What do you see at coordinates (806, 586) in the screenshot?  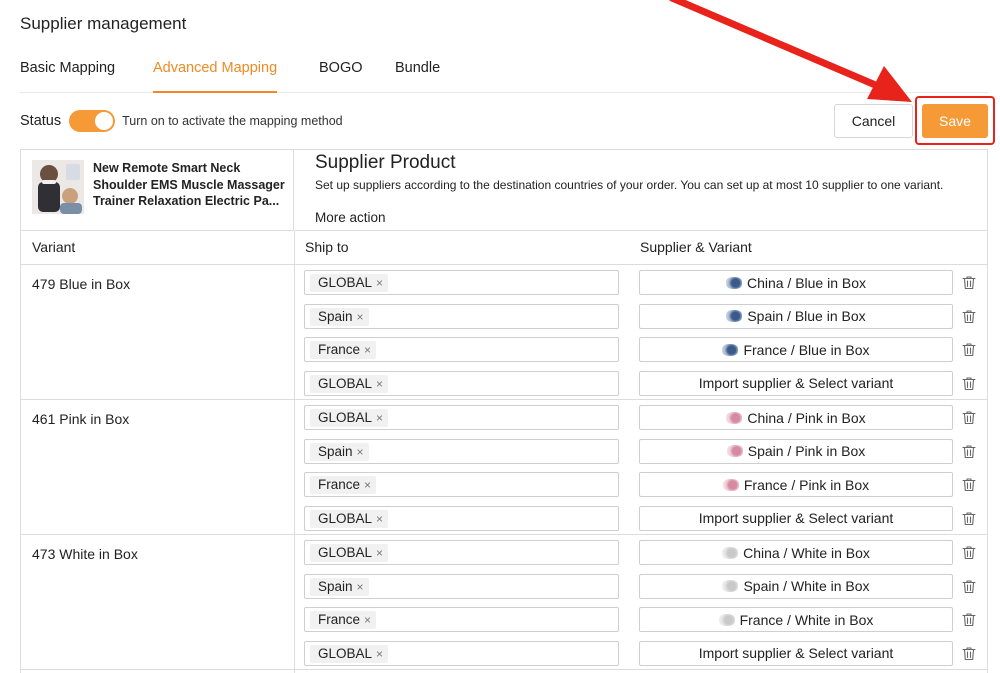 I see `supplier-variant-label: Spain / White in Box` at bounding box center [806, 586].